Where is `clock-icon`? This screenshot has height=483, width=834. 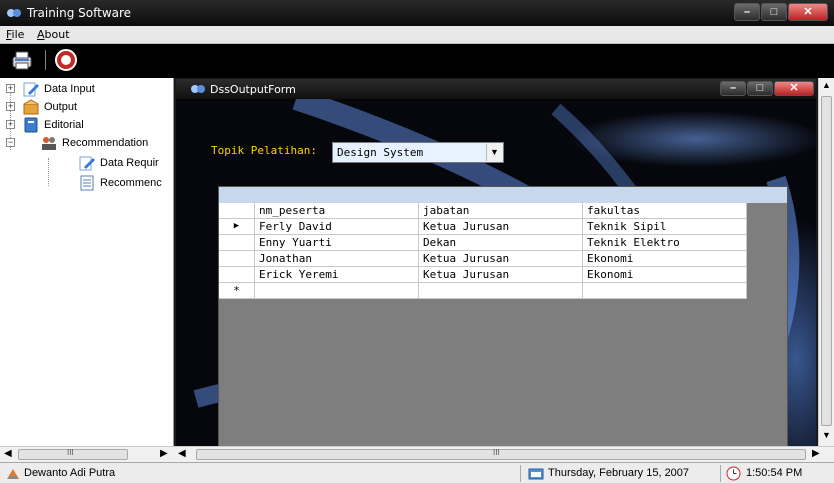 clock-icon is located at coordinates (733, 473).